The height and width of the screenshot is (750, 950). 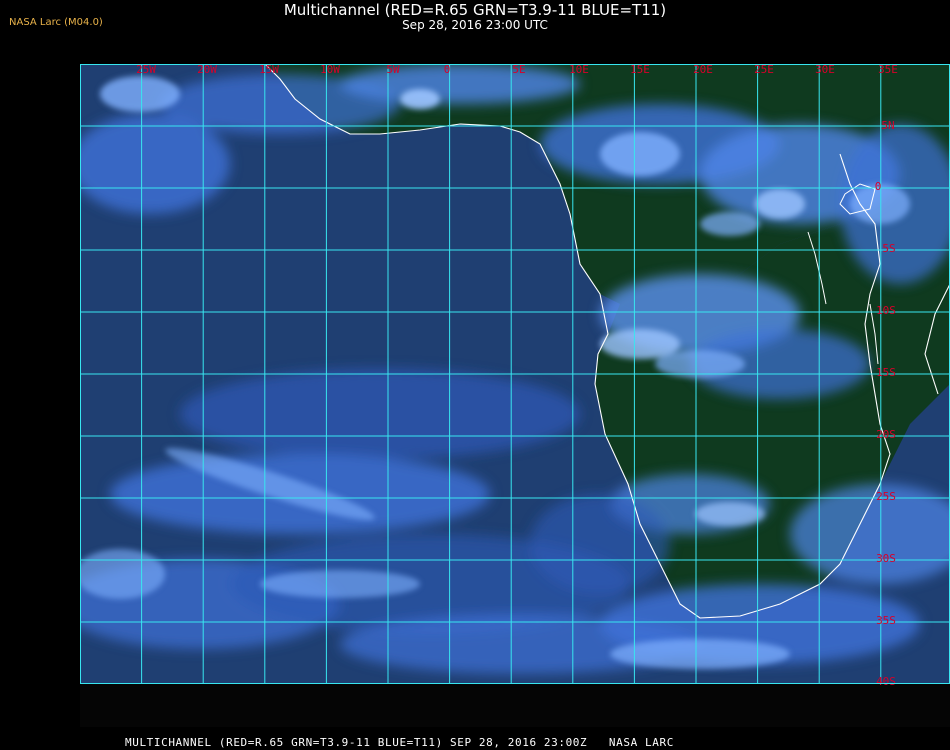 What do you see at coordinates (579, 70) in the screenshot?
I see `lon-label-10e: 10E` at bounding box center [579, 70].